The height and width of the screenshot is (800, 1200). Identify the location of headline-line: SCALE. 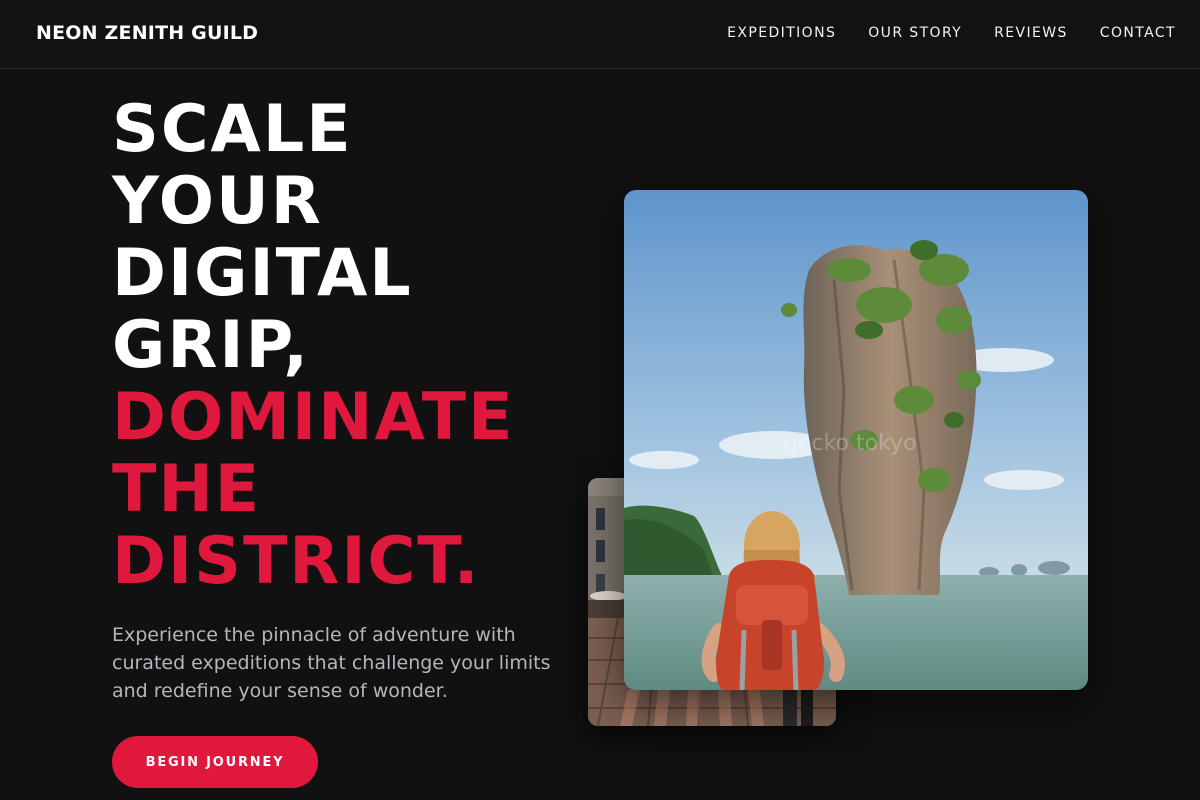
(232, 129).